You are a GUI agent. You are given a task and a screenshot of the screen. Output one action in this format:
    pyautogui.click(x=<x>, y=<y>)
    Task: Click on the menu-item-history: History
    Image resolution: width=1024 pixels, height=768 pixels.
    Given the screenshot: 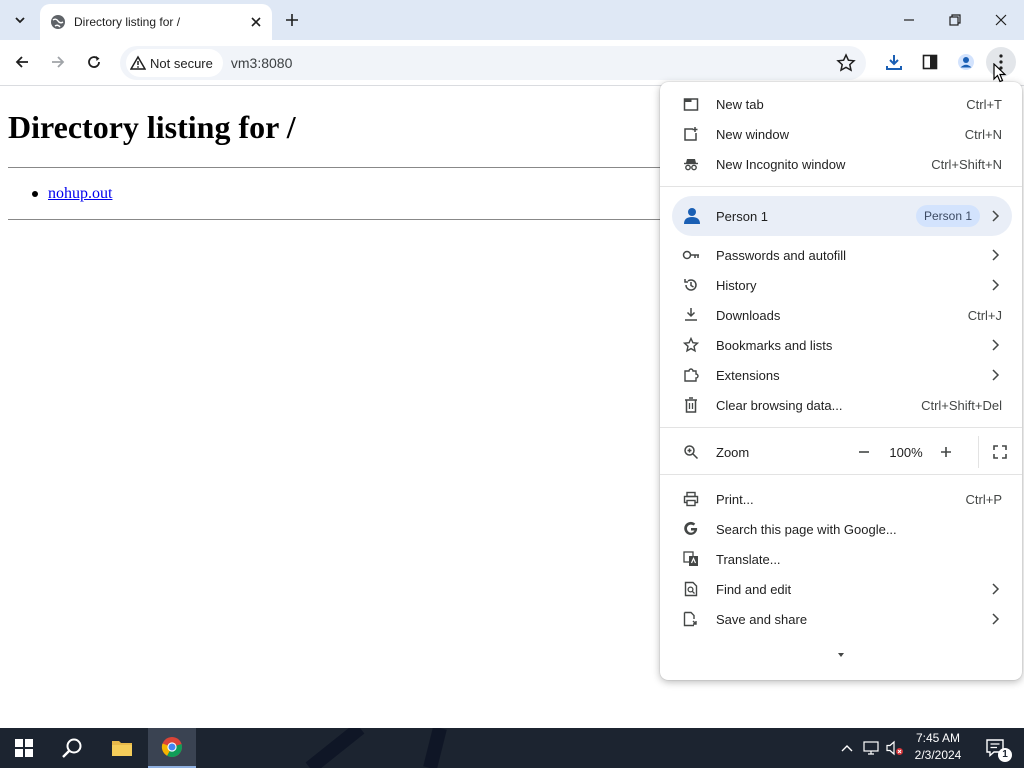 What is the action you would take?
    pyautogui.click(x=841, y=285)
    